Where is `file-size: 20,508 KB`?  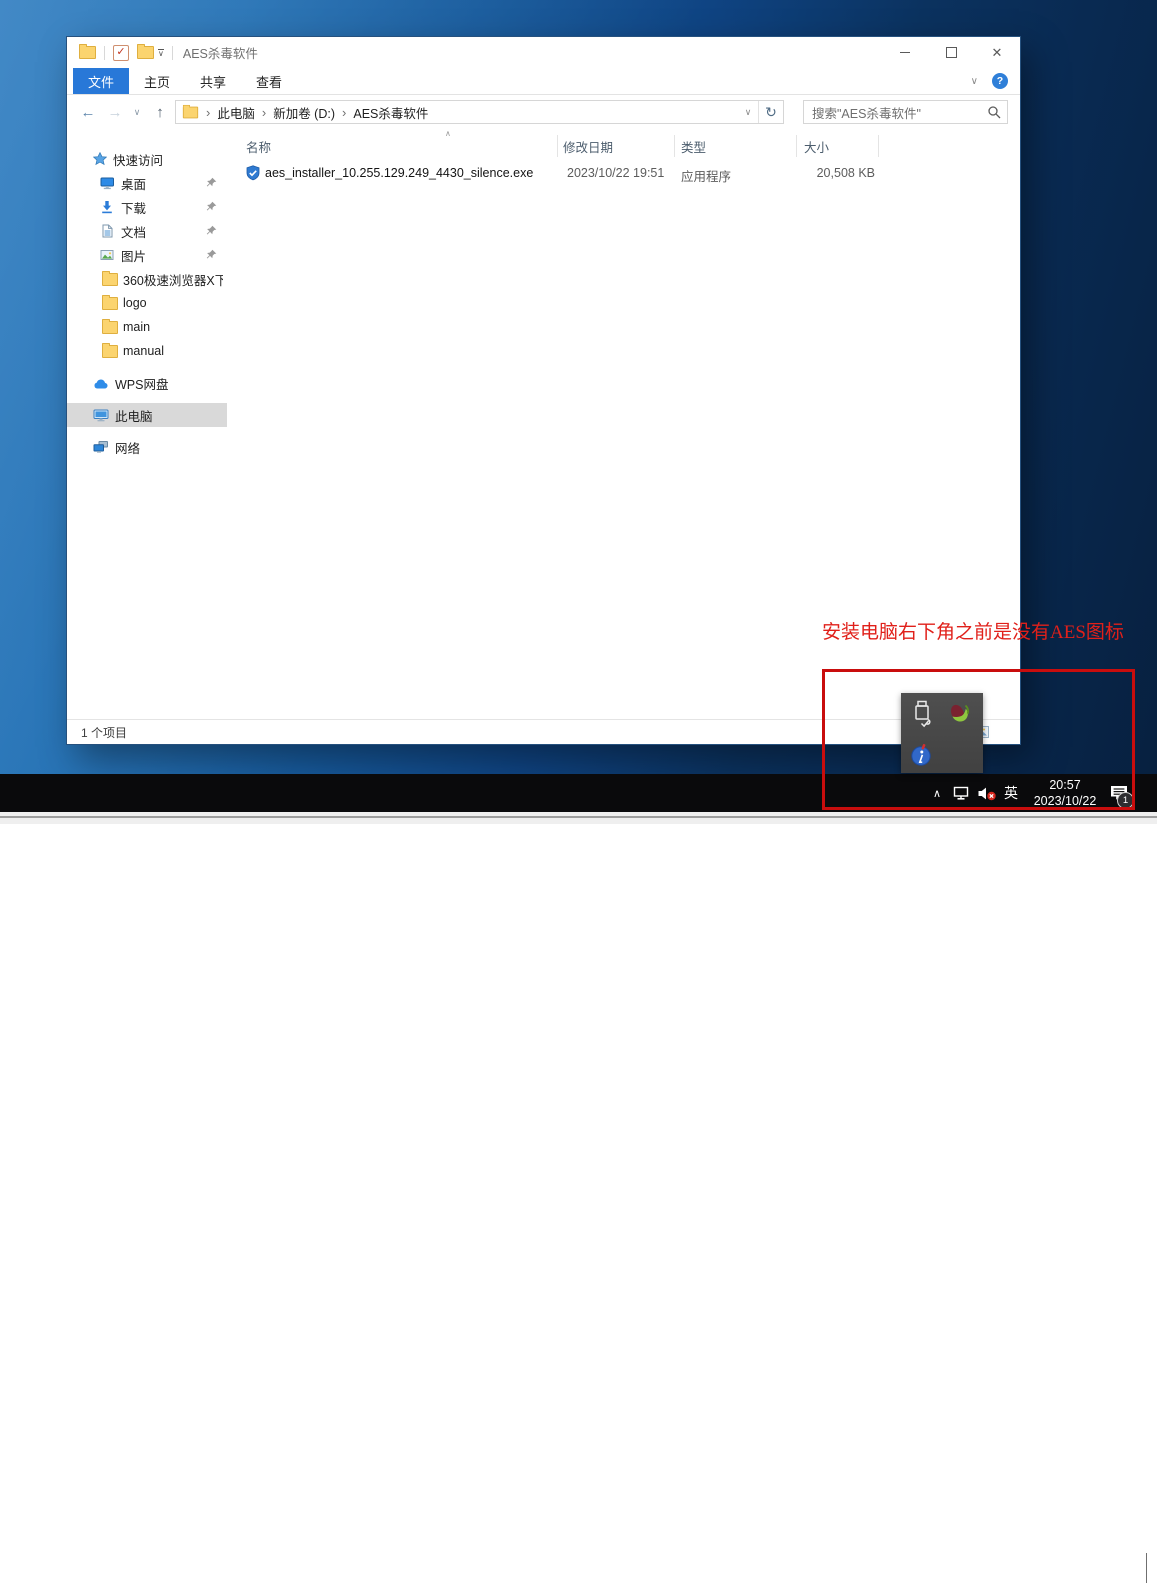 file-size: 20,508 KB is located at coordinates (845, 173).